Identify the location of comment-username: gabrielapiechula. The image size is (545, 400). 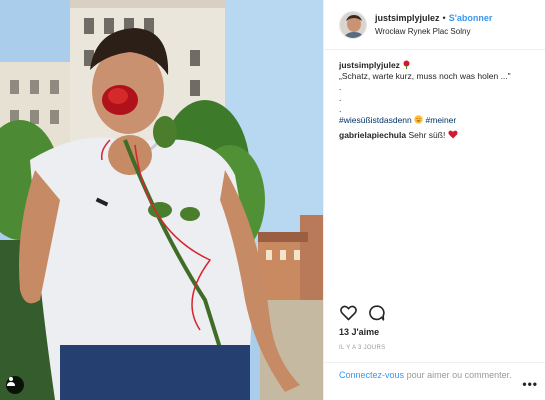
(372, 135).